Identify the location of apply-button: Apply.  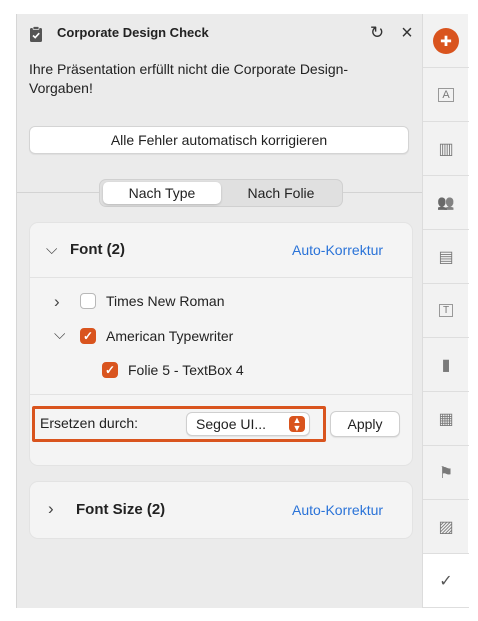
(365, 424).